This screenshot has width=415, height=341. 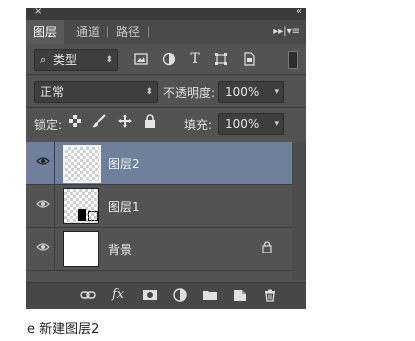 What do you see at coordinates (198, 125) in the screenshot?
I see `fill-label: 填充:` at bounding box center [198, 125].